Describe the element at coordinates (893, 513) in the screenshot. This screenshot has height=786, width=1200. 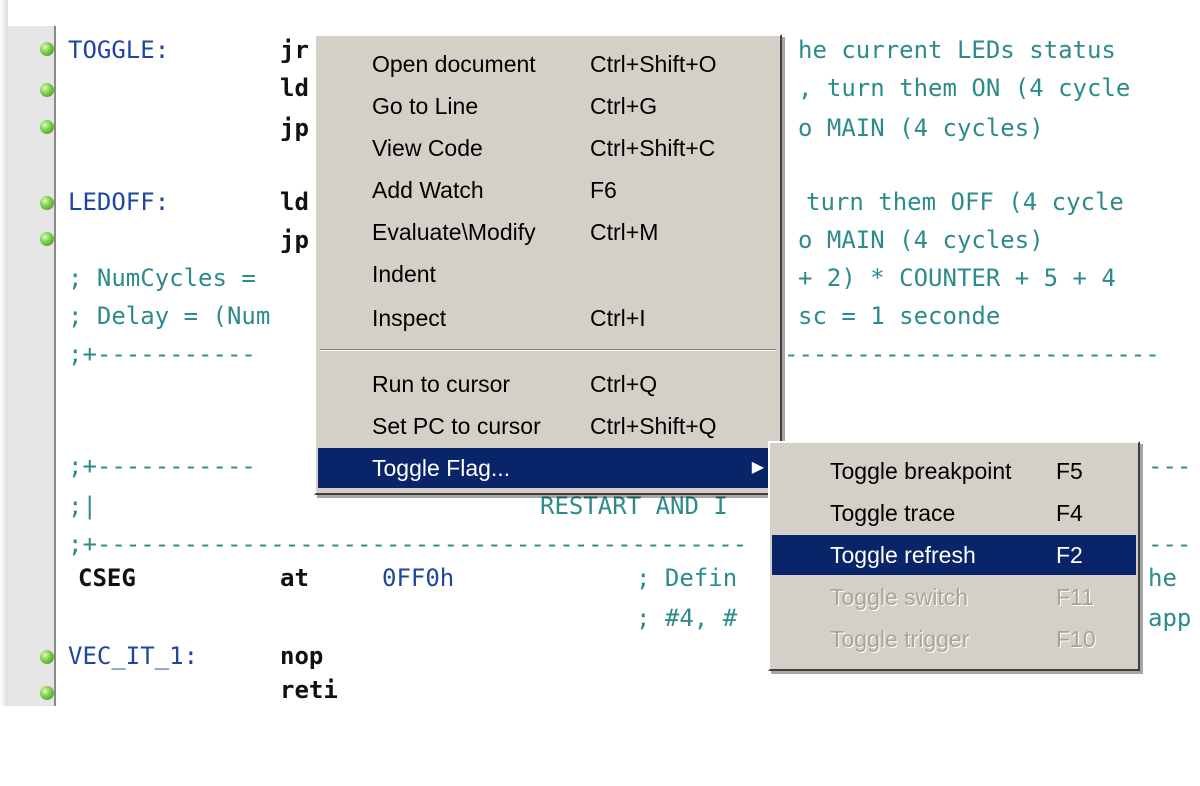
I see `menu-item-label: Toggle trace` at that location.